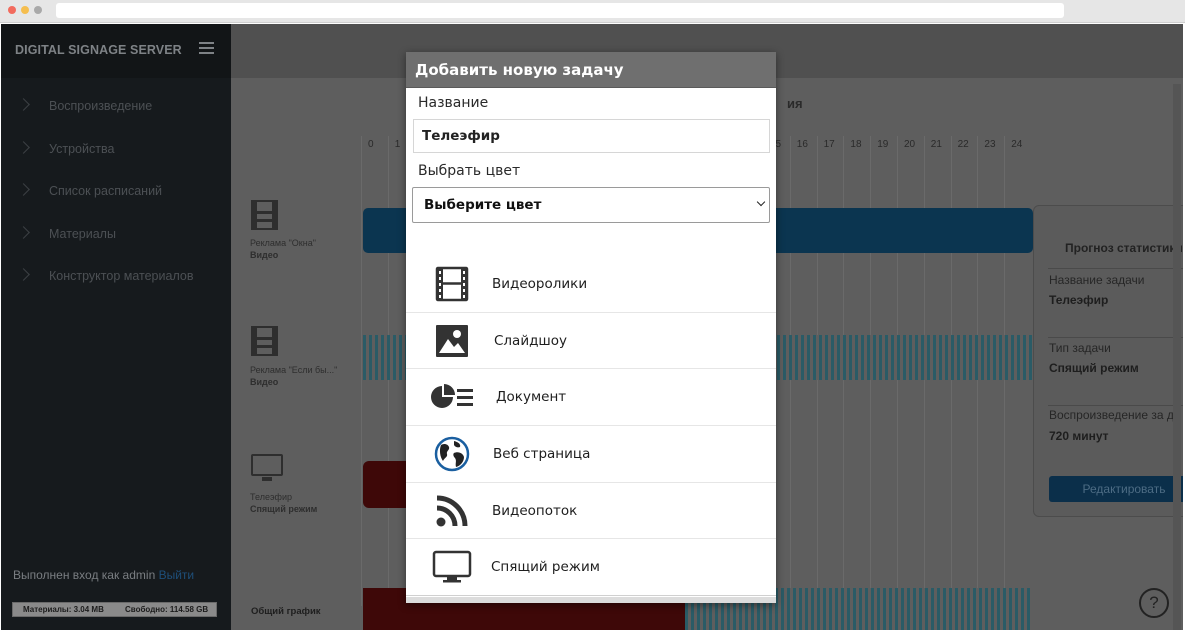 Image resolution: width=1185 pixels, height=630 pixels. Describe the element at coordinates (167, 609) in the screenshot. I see `storage-free: Свободно: 114.58 GB` at that location.